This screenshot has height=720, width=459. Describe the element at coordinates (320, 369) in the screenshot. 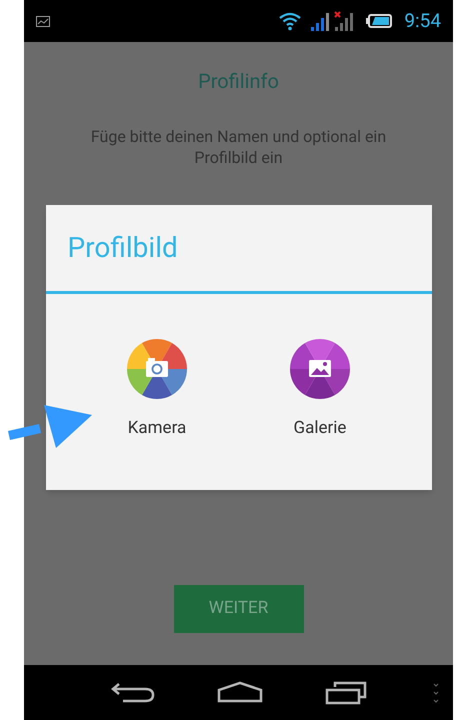

I see `gallery-icon` at that location.